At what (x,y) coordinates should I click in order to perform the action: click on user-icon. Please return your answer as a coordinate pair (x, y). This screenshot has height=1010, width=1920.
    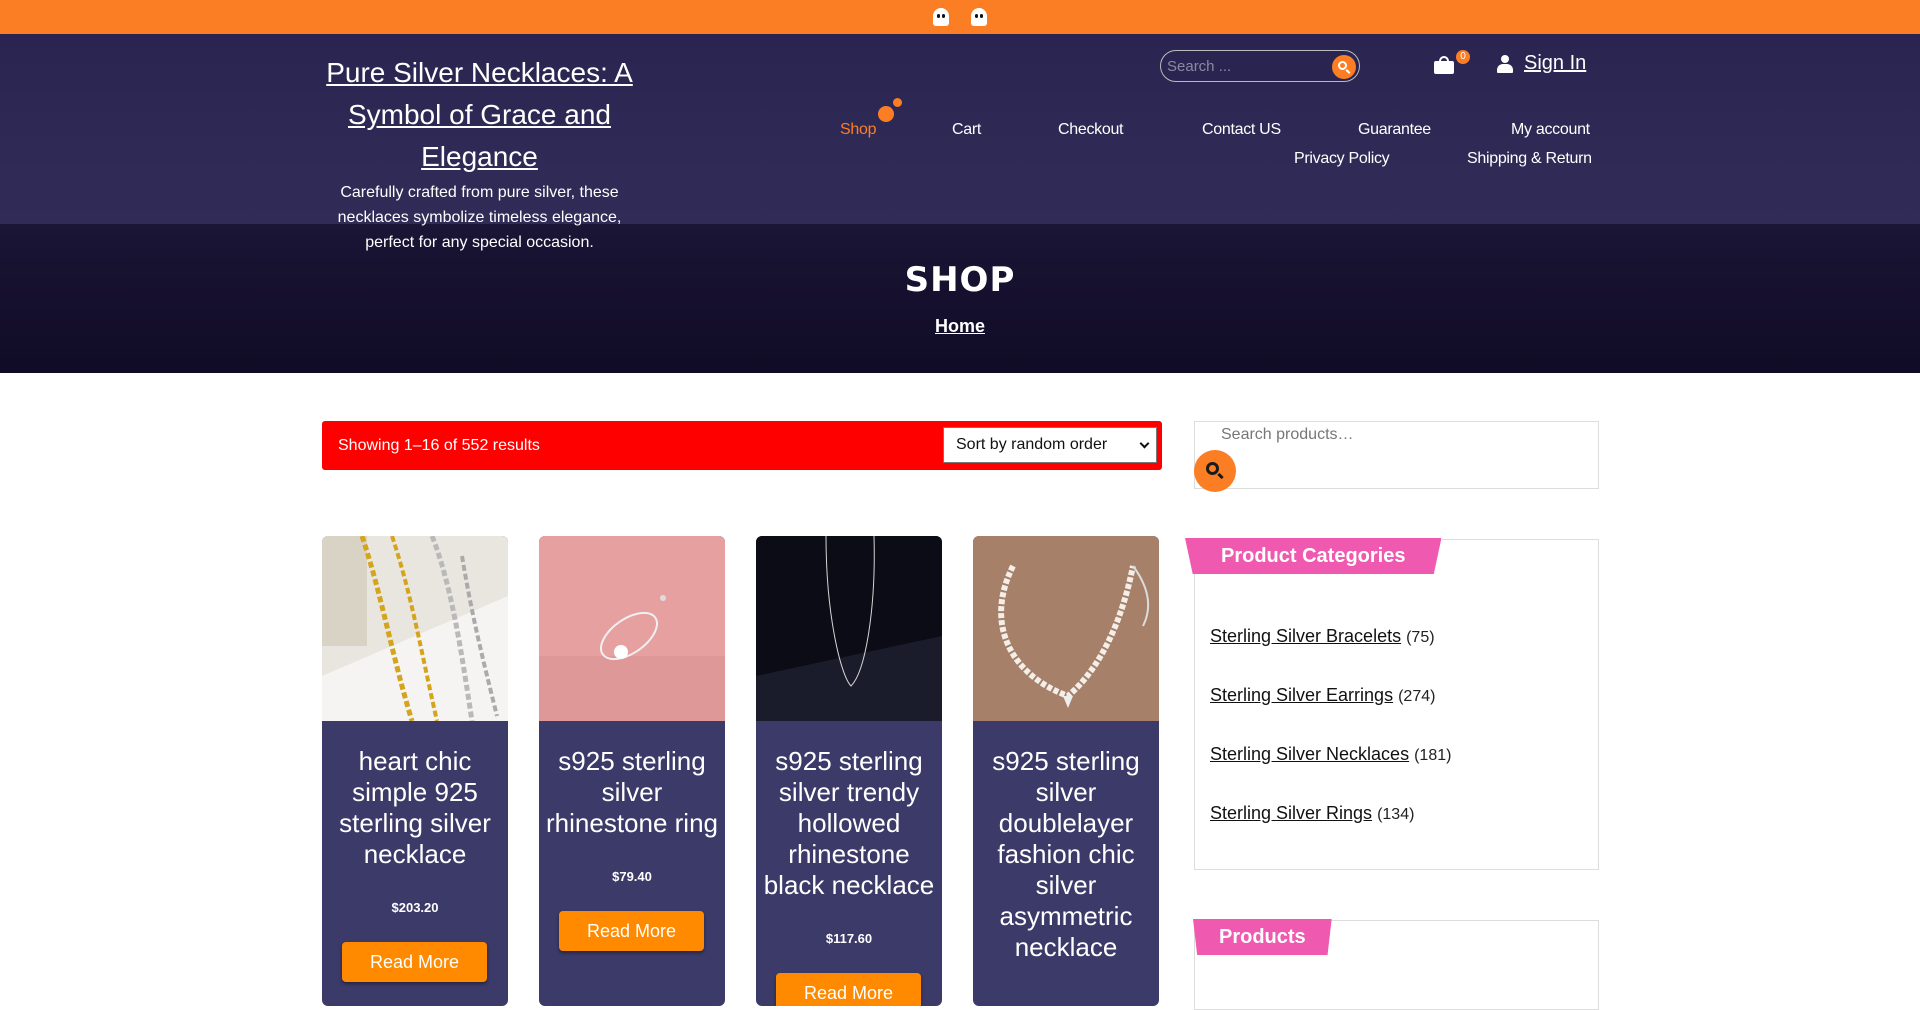
    Looking at the image, I should click on (1505, 64).